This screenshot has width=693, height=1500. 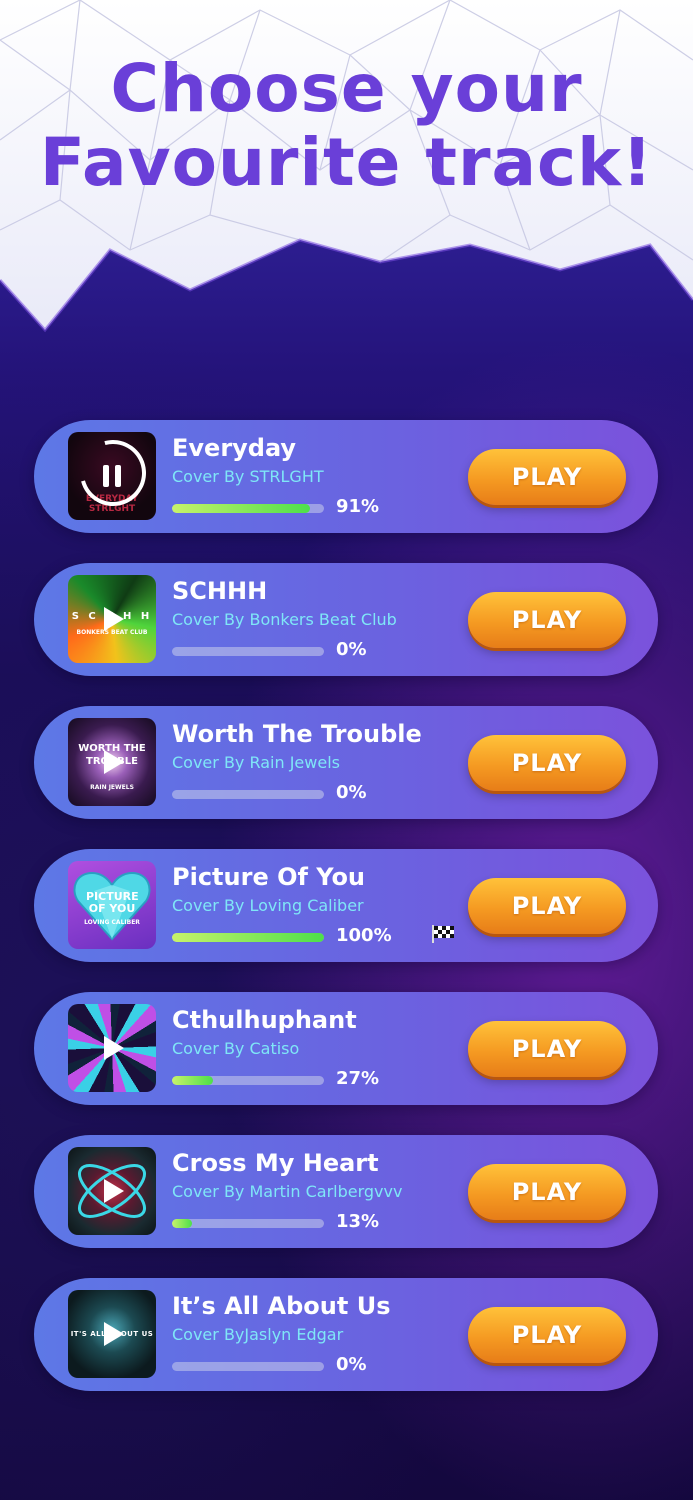 I want to click on cover-art-subtext: RAIN JEWELS, so click(x=112, y=787).